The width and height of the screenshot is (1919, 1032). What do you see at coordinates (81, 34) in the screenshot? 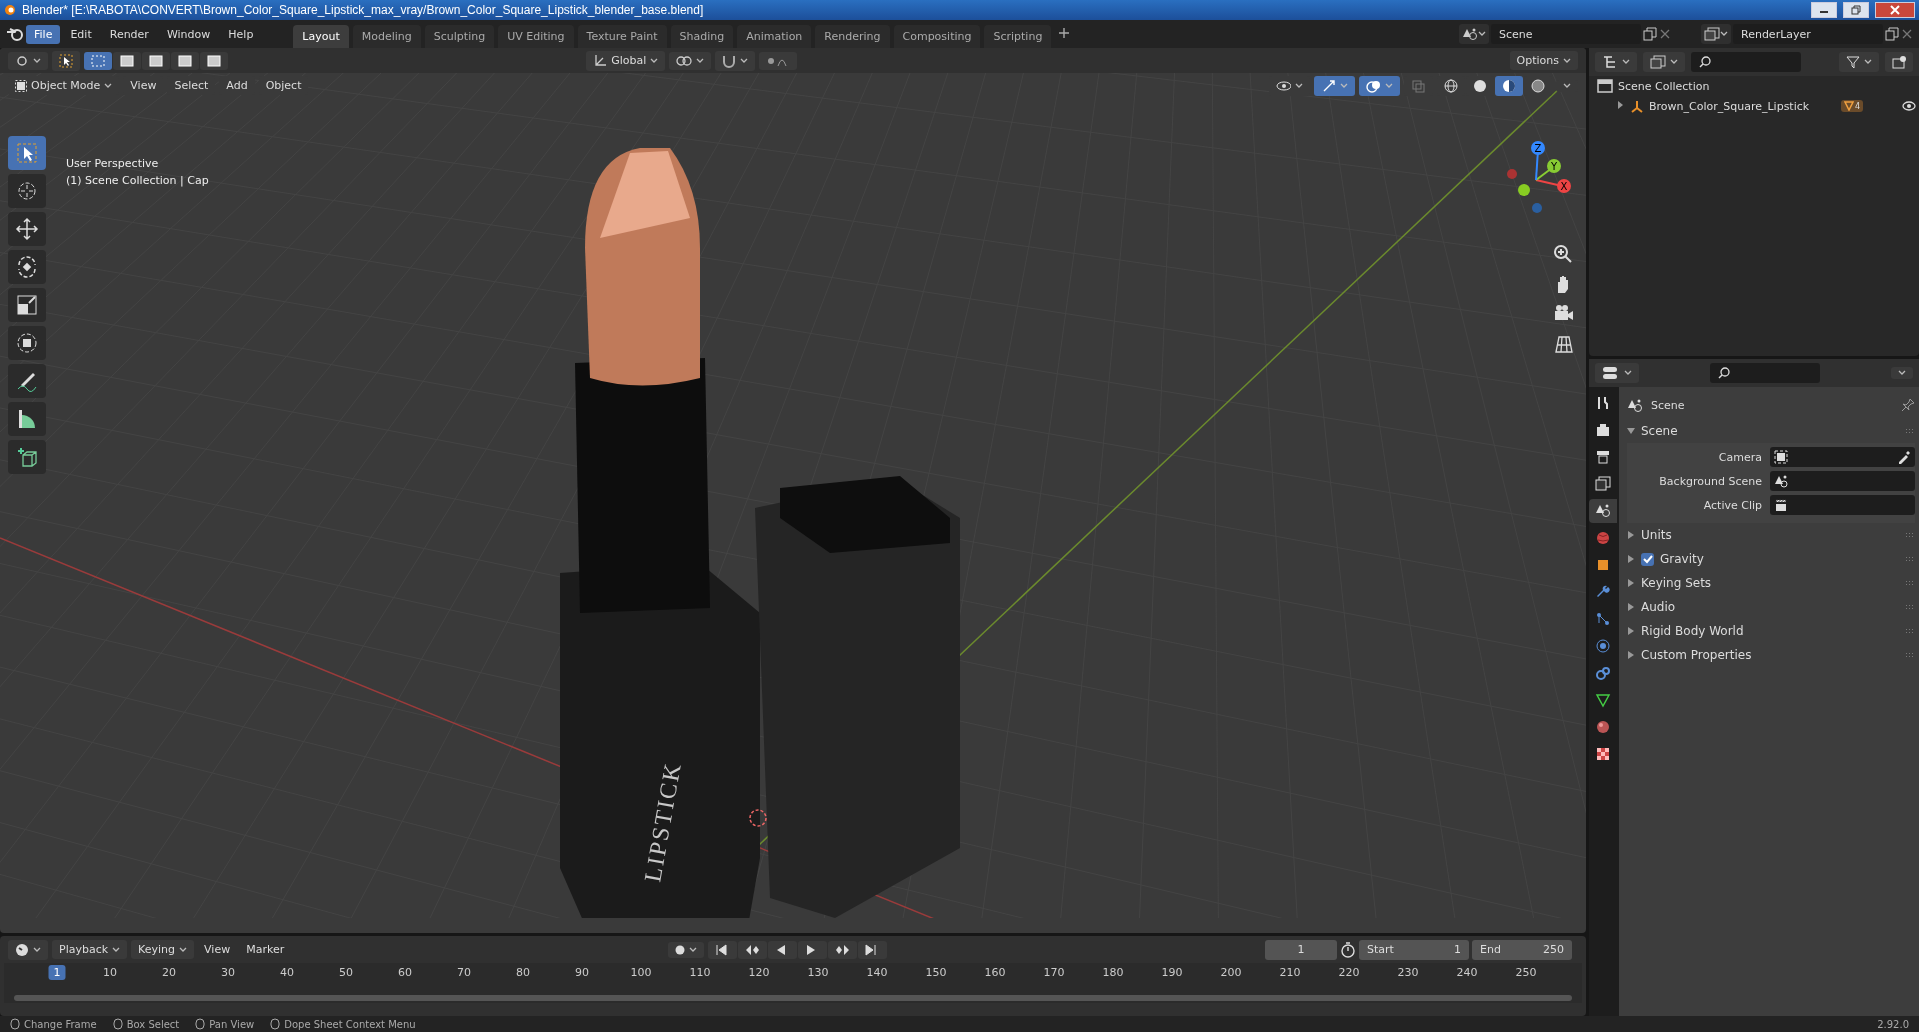
I see `menu-item: Edit` at bounding box center [81, 34].